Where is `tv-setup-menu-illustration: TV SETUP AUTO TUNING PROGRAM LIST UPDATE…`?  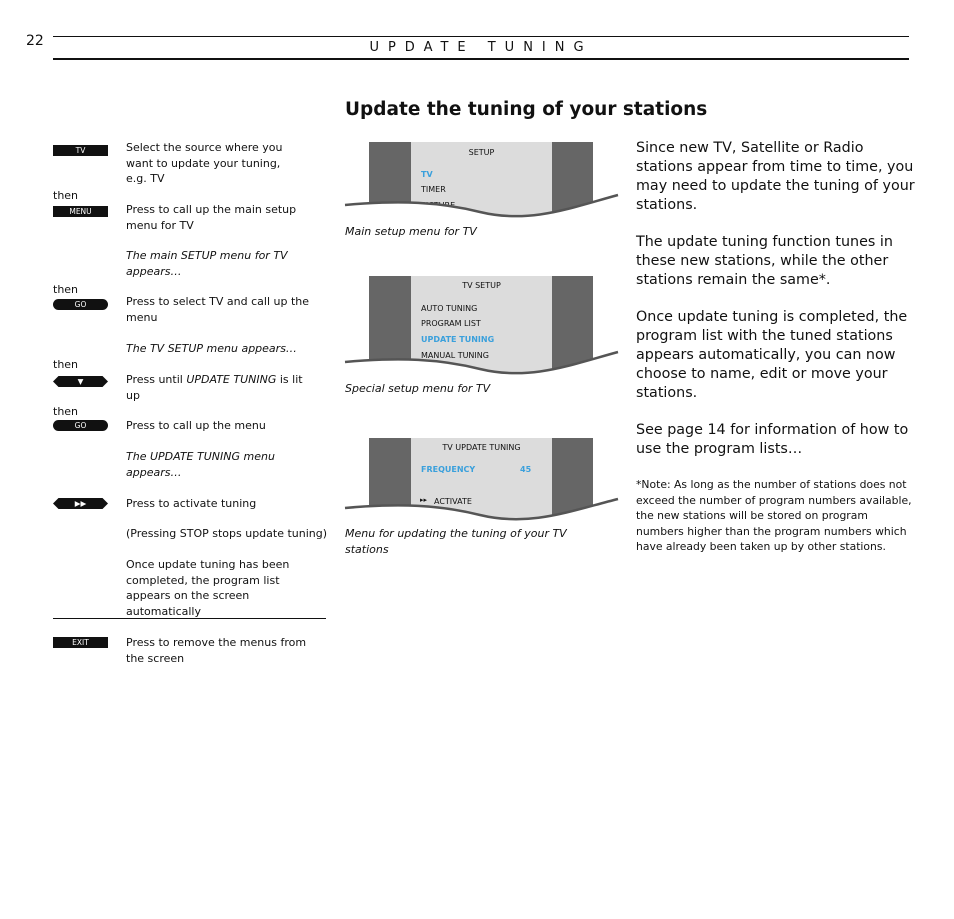
tv-setup-menu-illustration: TV SETUP AUTO TUNING PROGRAM LIST UPDATE… is located at coordinates (482, 328).